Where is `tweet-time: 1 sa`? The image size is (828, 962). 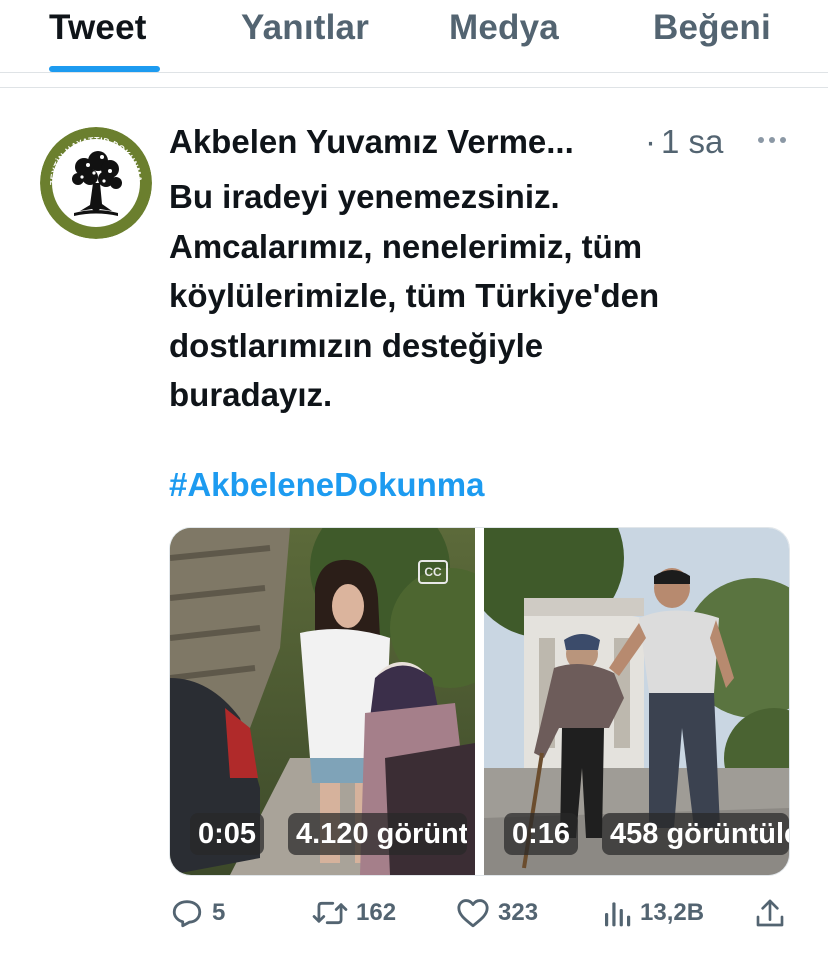 tweet-time: 1 sa is located at coordinates (692, 142).